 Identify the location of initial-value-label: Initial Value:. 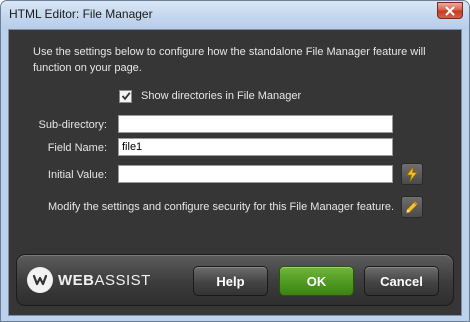
(77, 175).